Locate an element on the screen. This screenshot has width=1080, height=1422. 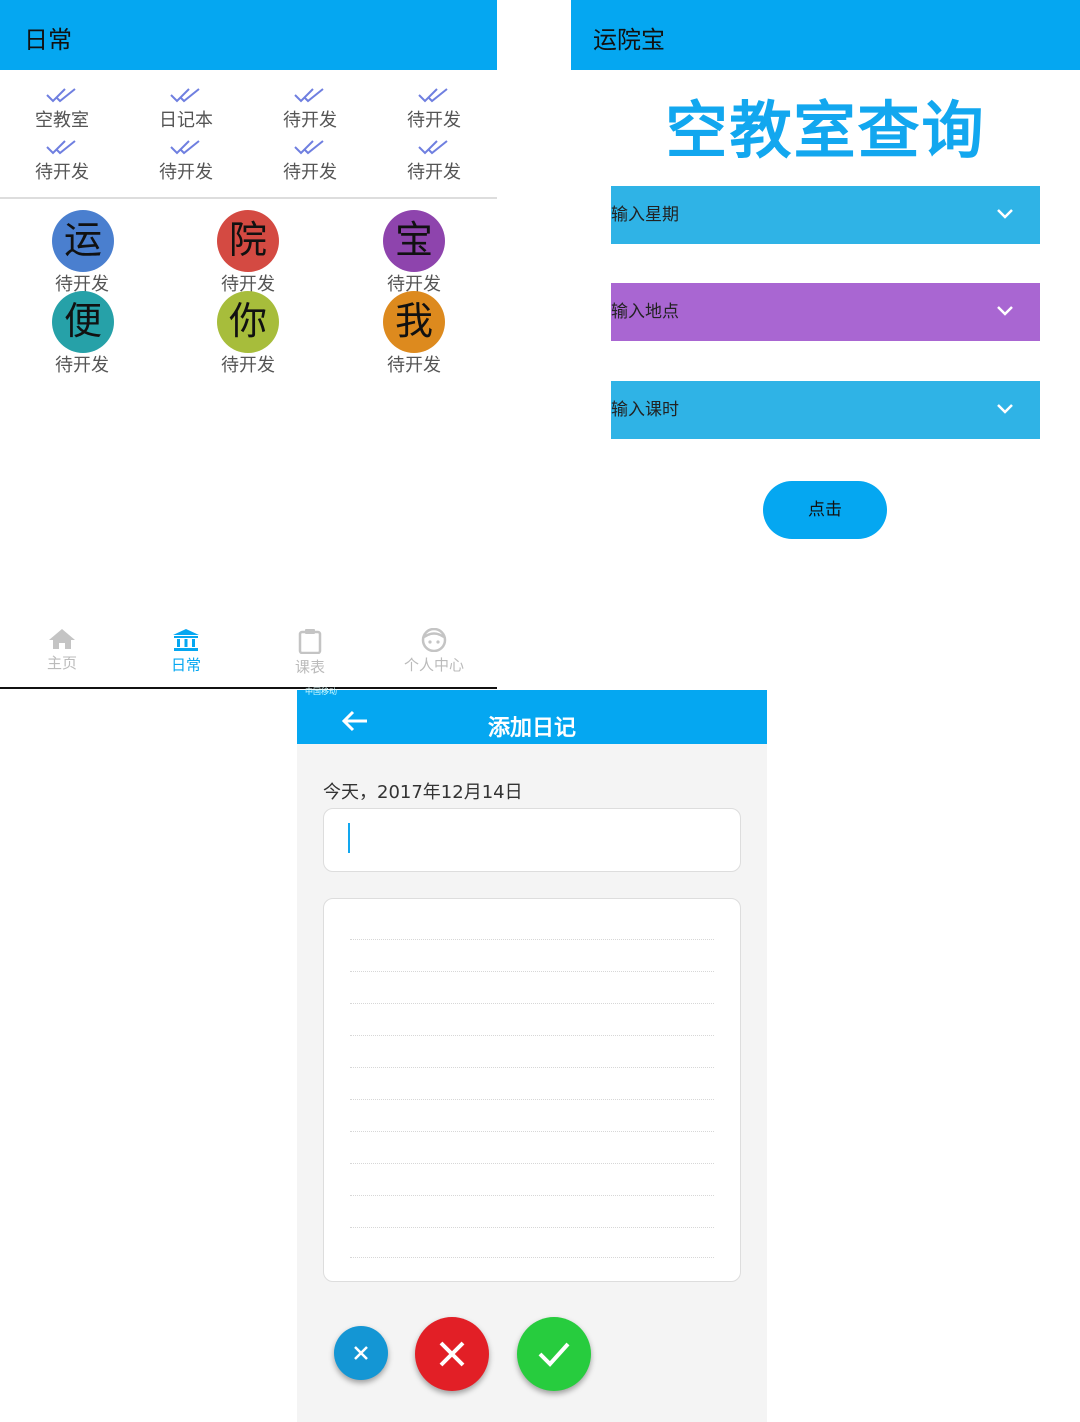
divider is located at coordinates (248, 198).